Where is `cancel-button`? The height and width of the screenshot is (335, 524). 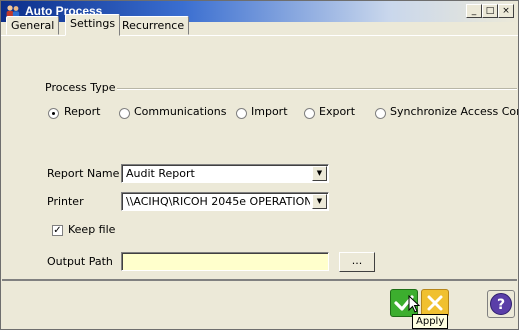 cancel-button is located at coordinates (435, 303).